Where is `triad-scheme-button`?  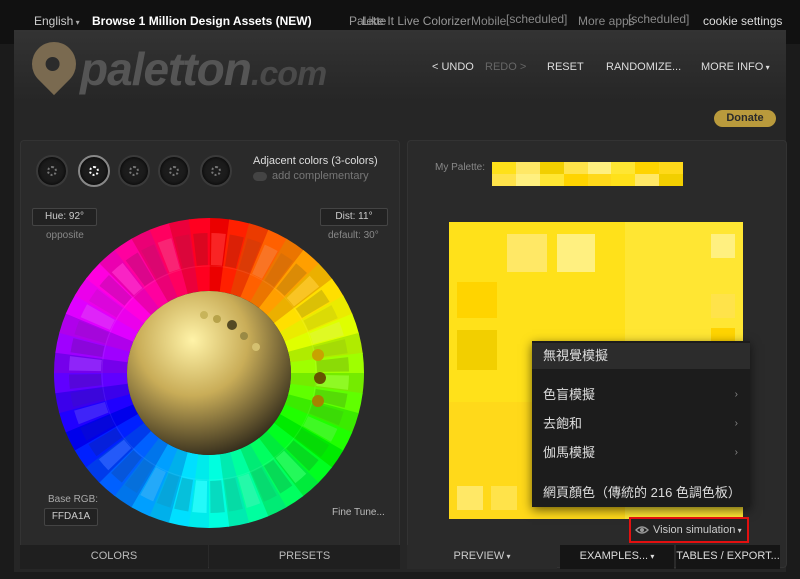 triad-scheme-button is located at coordinates (134, 171).